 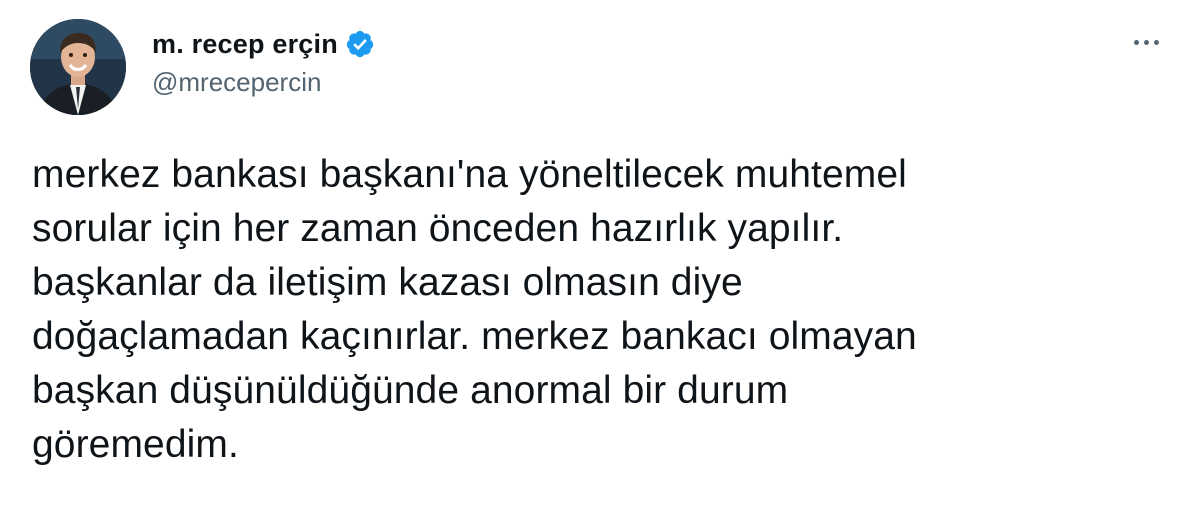 I want to click on more-options-icon, so click(x=1146, y=42).